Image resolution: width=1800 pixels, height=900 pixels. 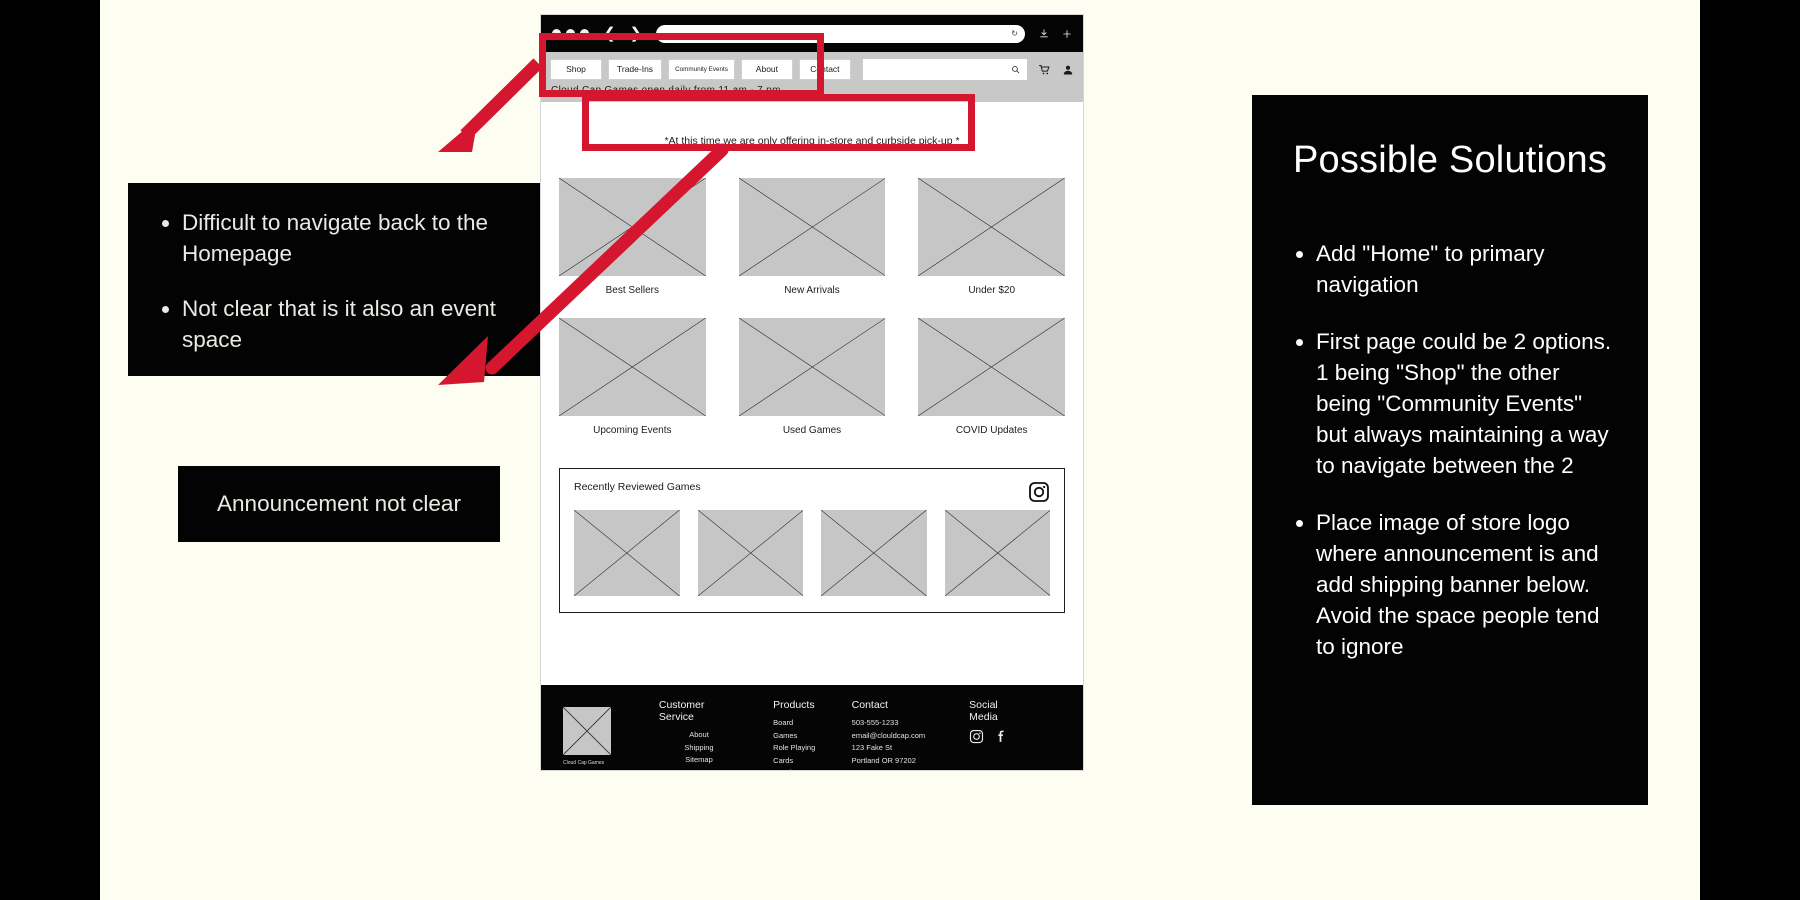 I want to click on category-tile: Upcoming Events, so click(x=632, y=388).